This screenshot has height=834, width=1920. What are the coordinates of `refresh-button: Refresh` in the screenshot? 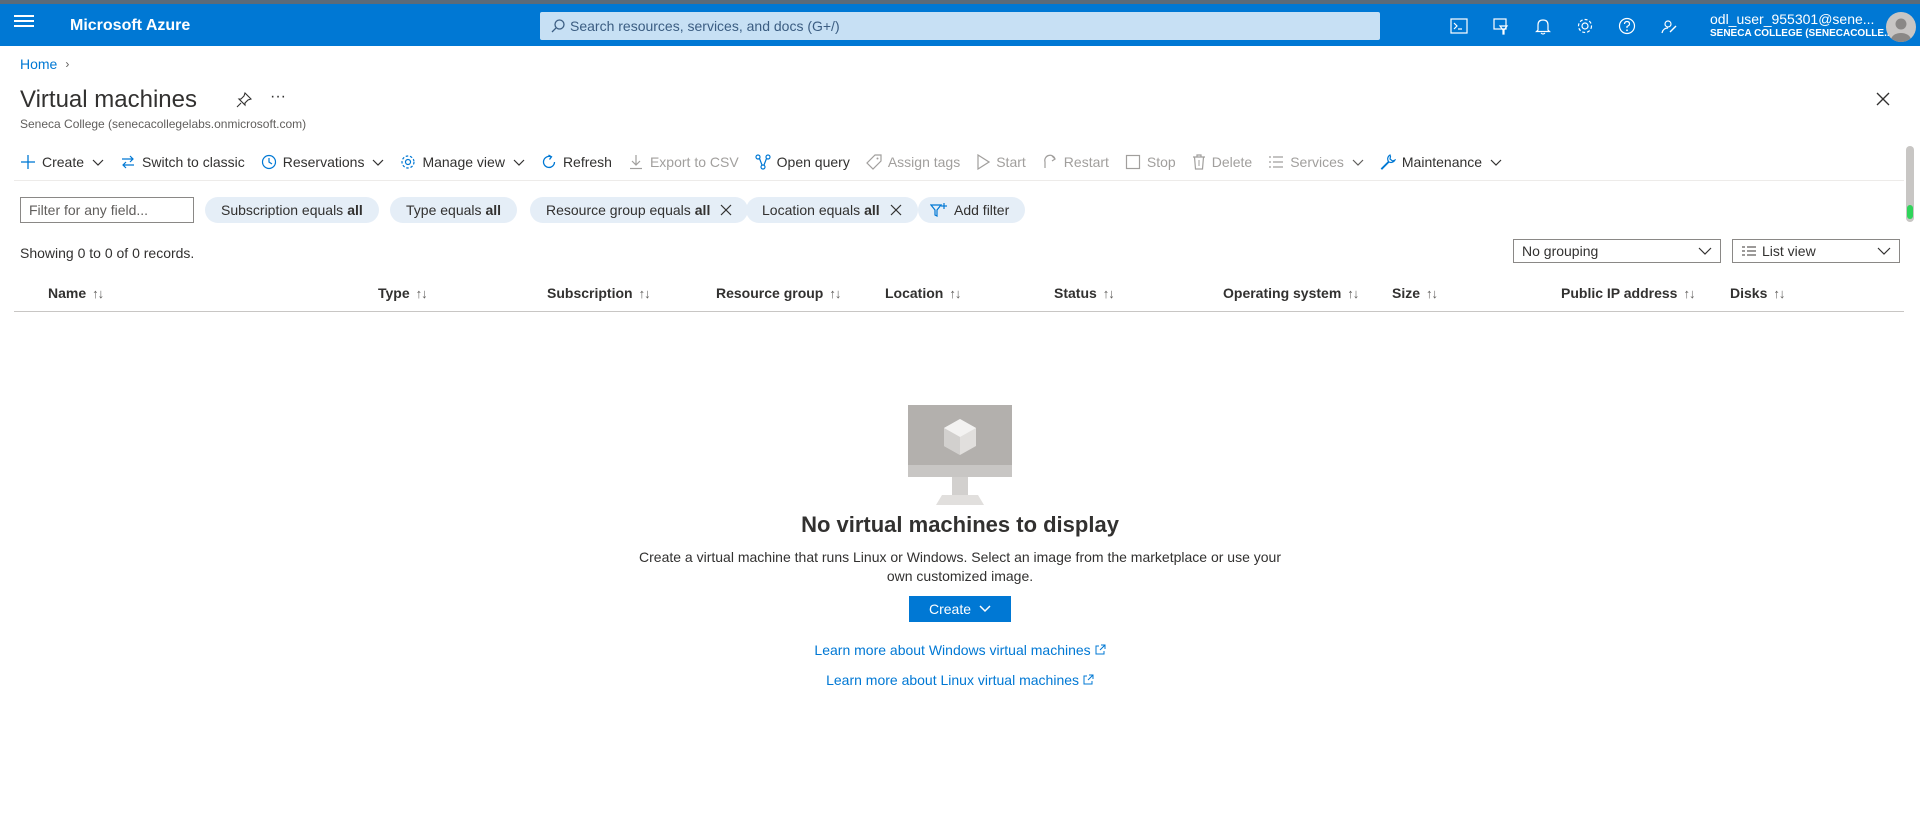 It's located at (576, 162).